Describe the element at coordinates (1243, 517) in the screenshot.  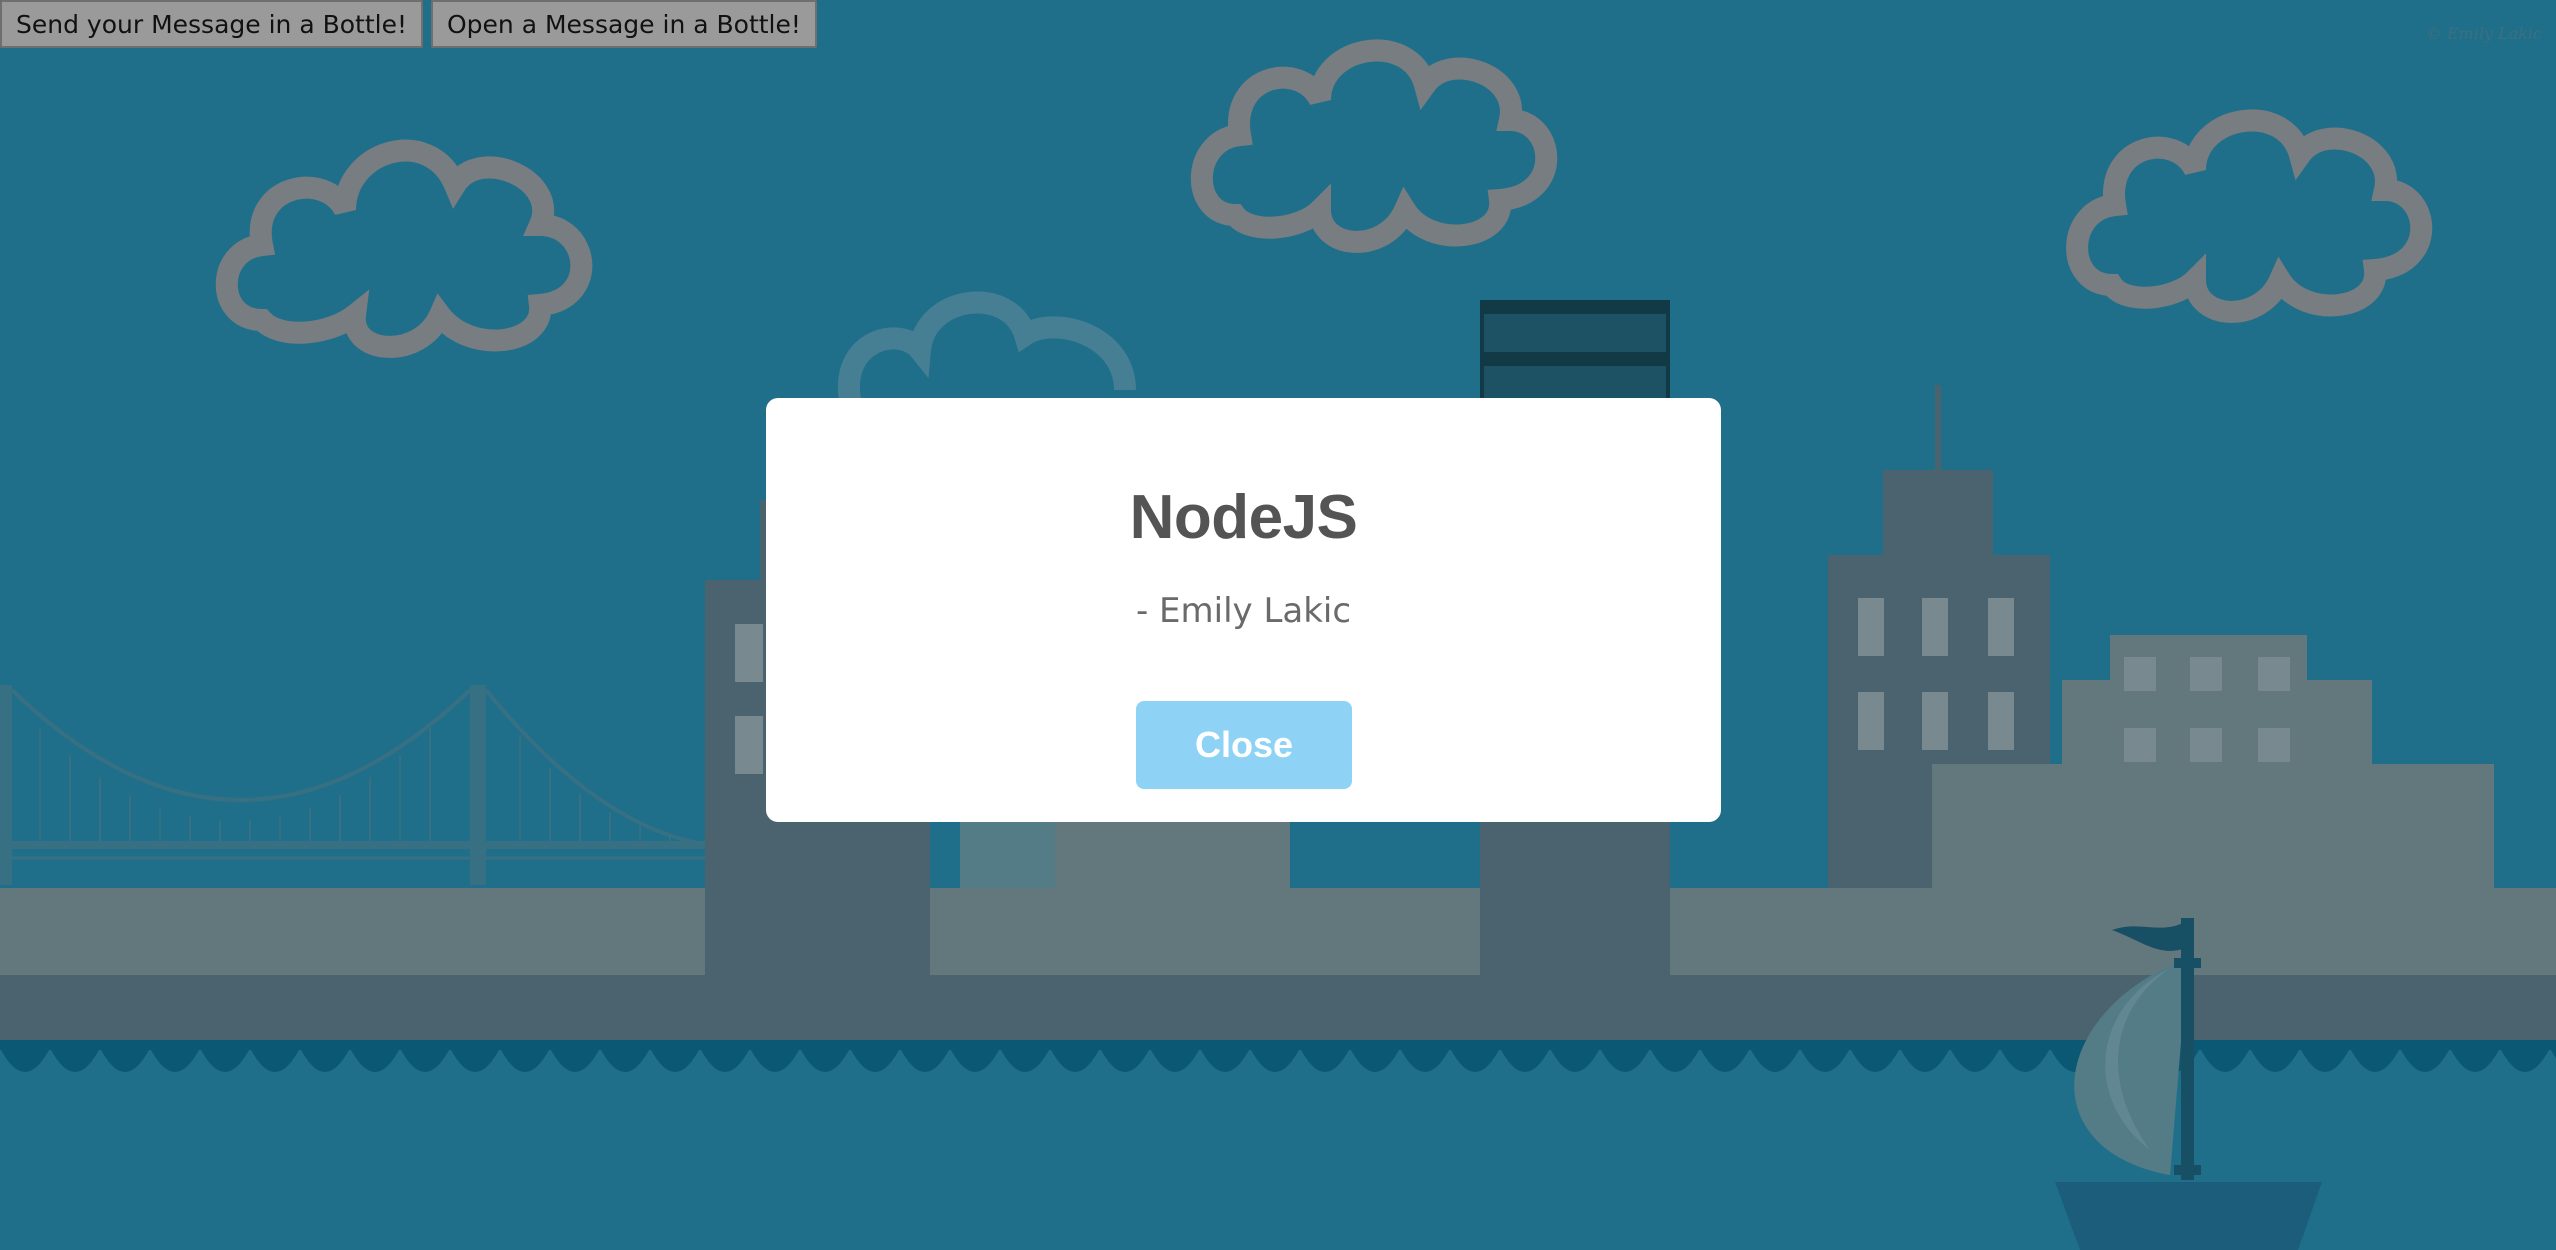
I see `modal-title: NodeJS` at that location.